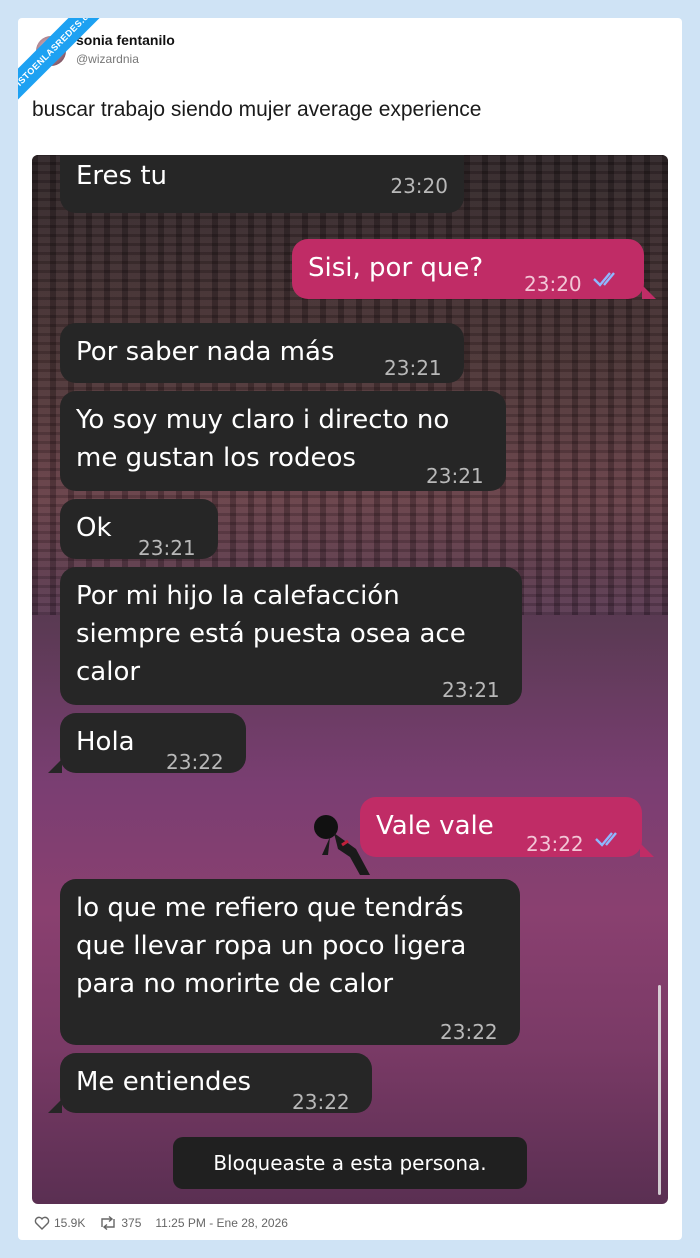 The width and height of the screenshot is (700, 1258). Describe the element at coordinates (107, 59) in the screenshot. I see `author-handle: @wizardnia` at that location.